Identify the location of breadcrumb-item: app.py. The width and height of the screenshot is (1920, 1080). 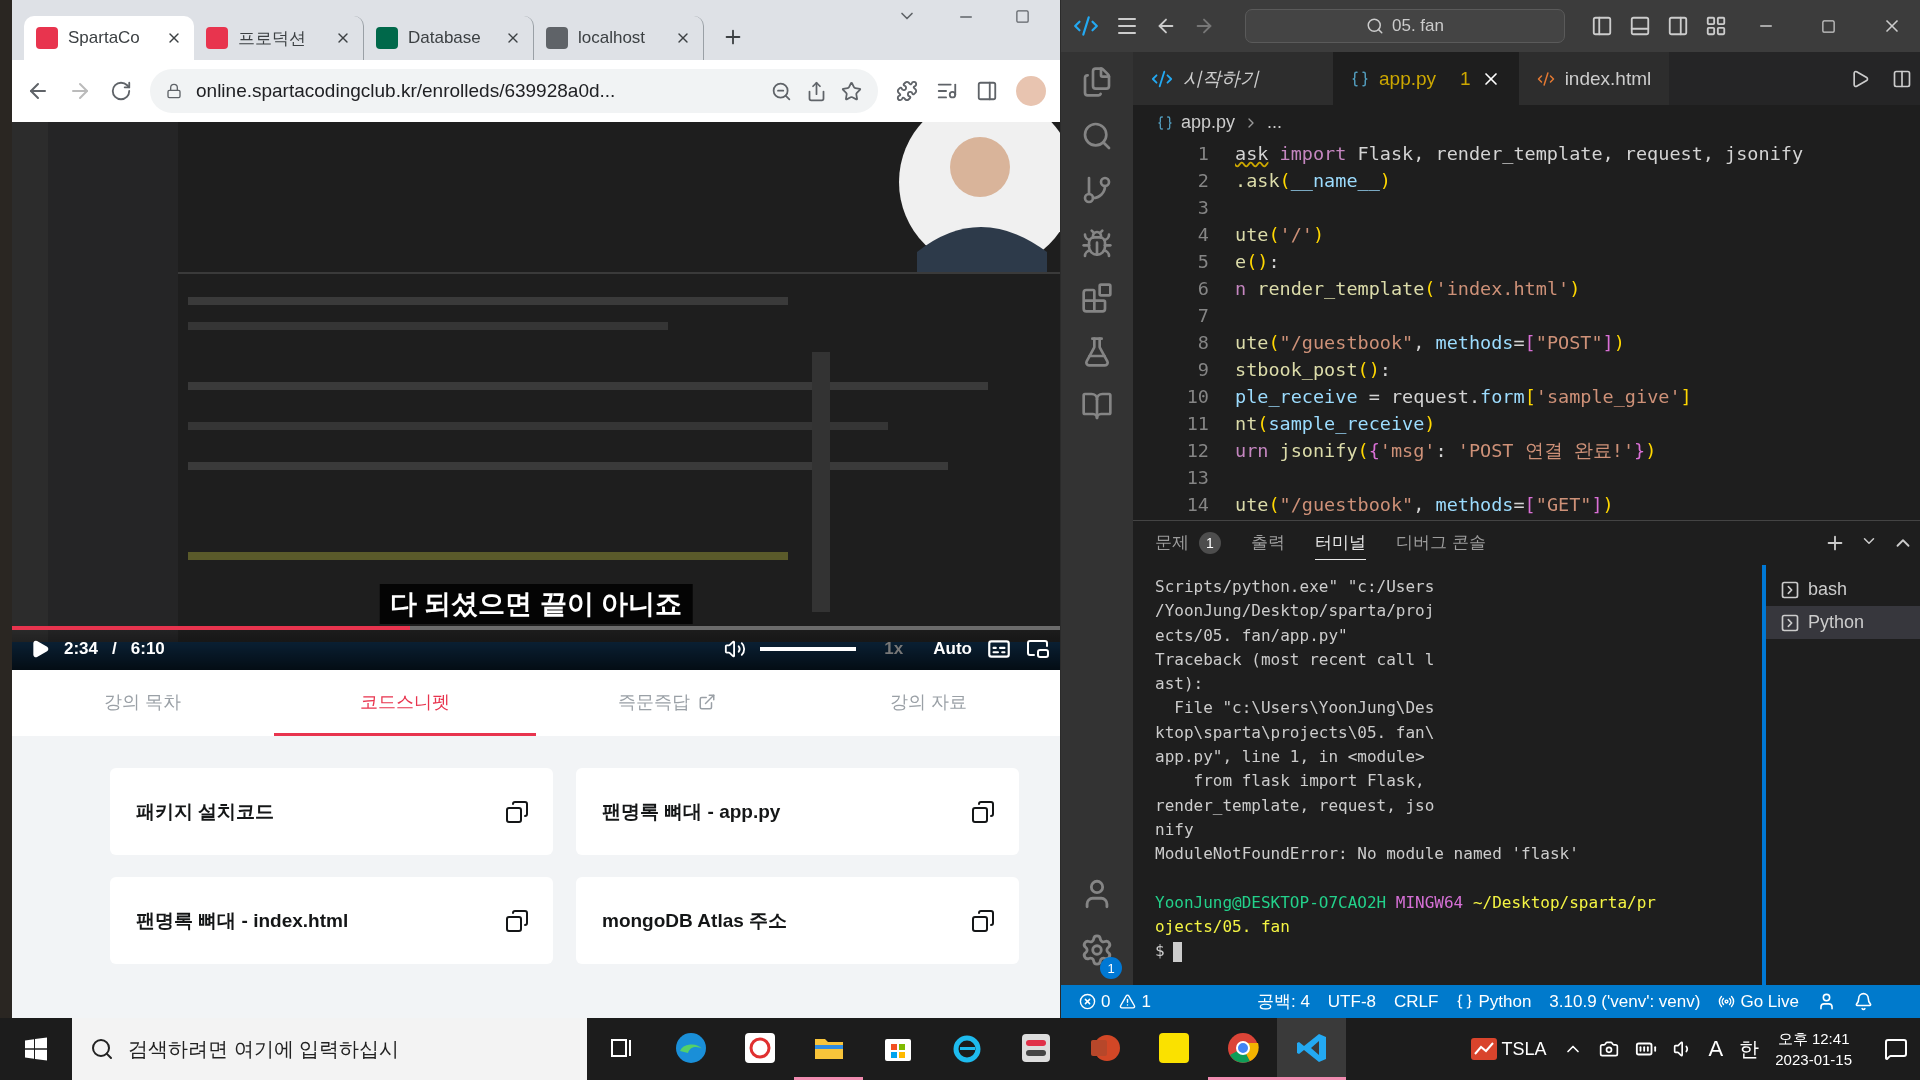
(1208, 122).